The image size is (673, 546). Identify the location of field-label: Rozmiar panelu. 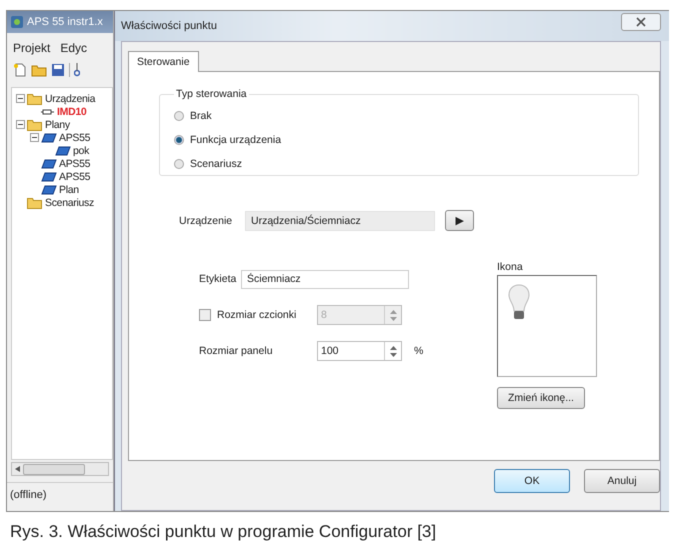
(236, 351).